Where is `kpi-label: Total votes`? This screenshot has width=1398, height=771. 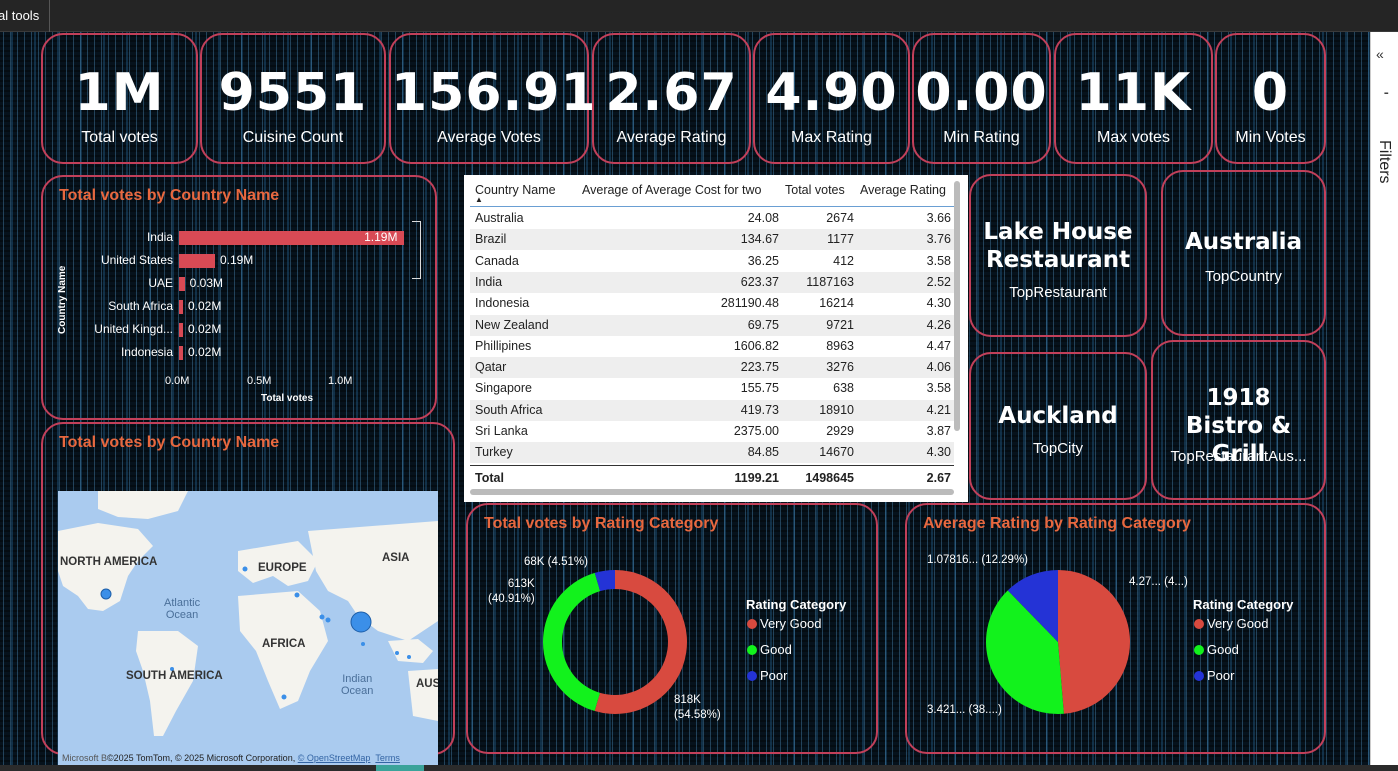 kpi-label: Total votes is located at coordinates (119, 137).